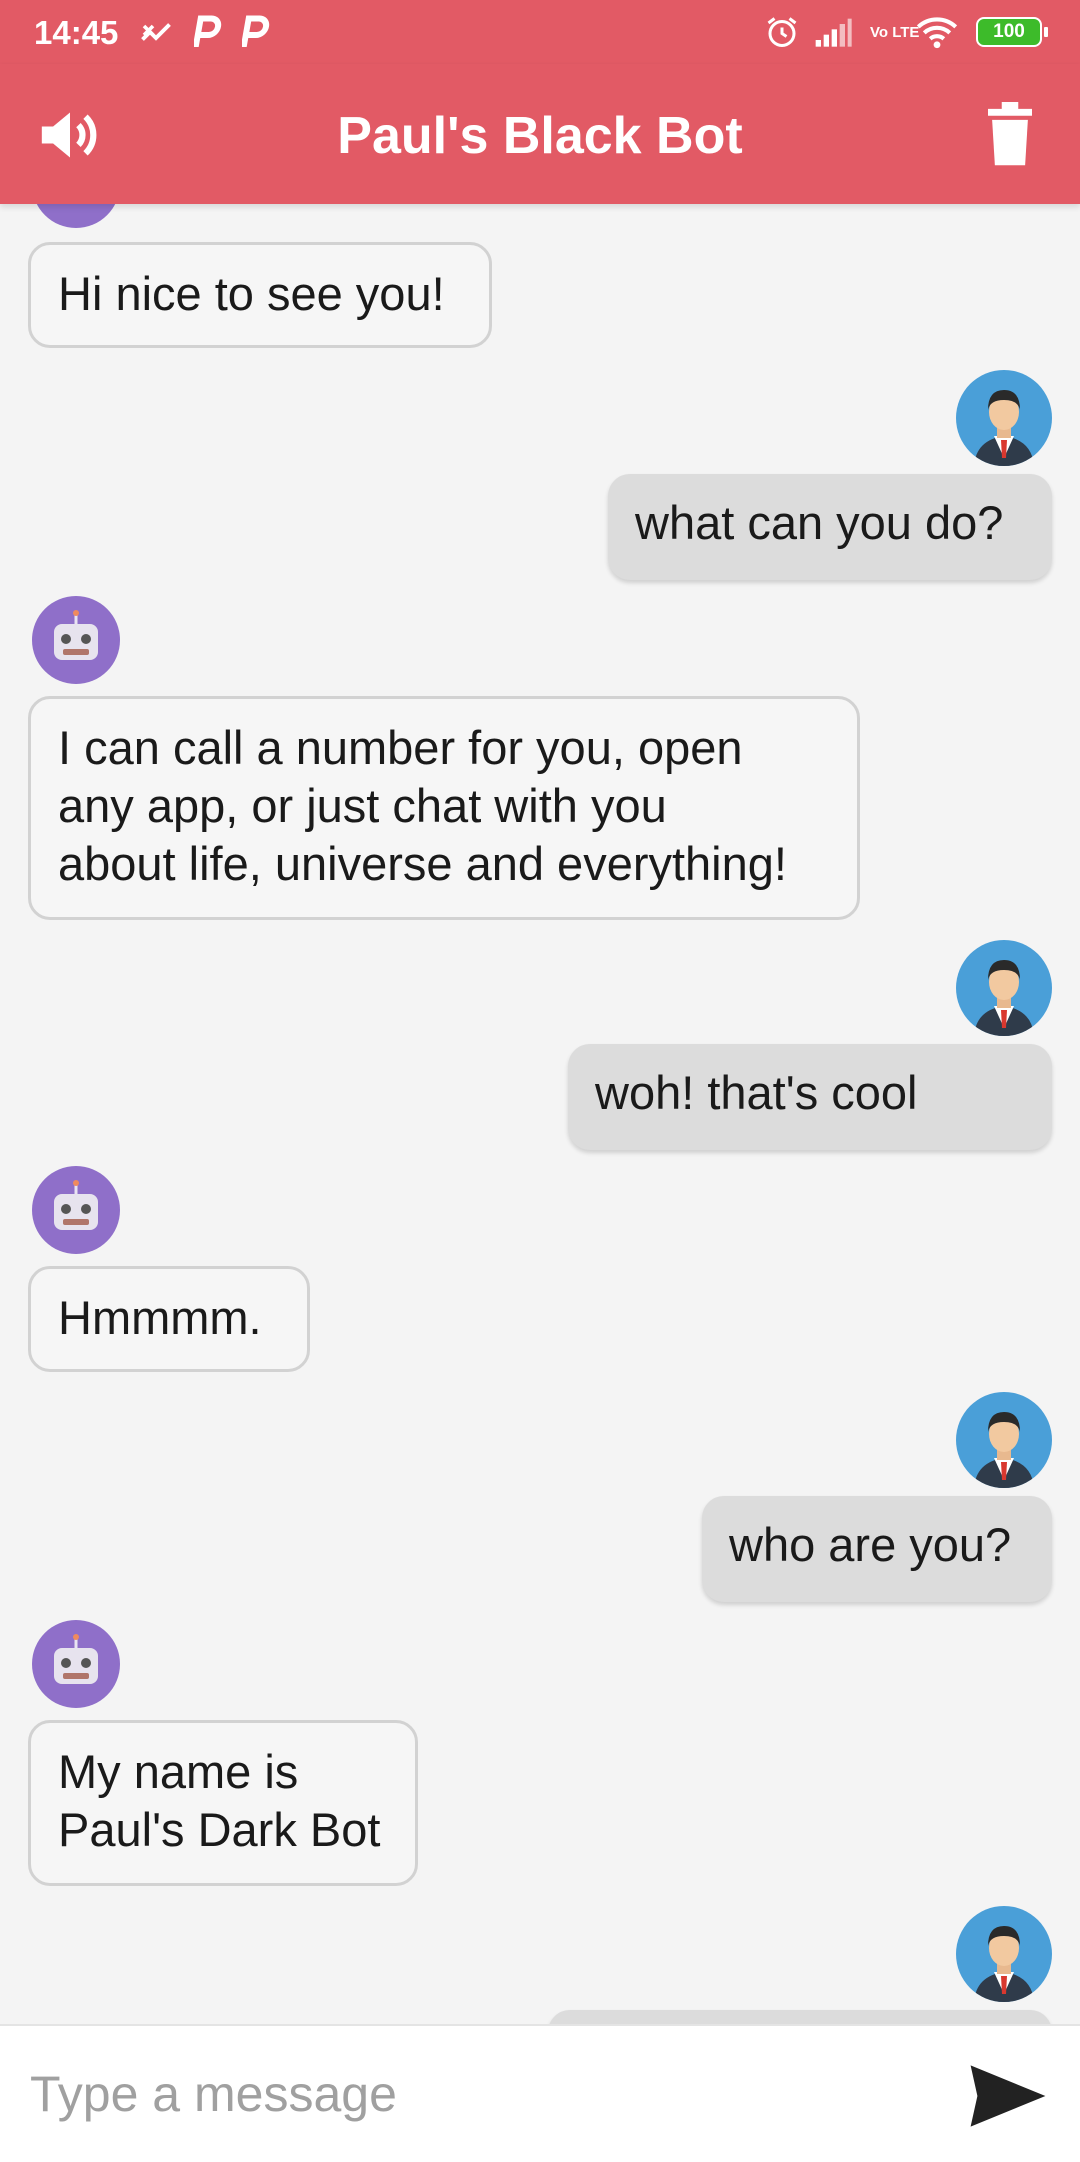 The width and height of the screenshot is (1080, 2162). I want to click on user-message: what can you do?, so click(830, 527).